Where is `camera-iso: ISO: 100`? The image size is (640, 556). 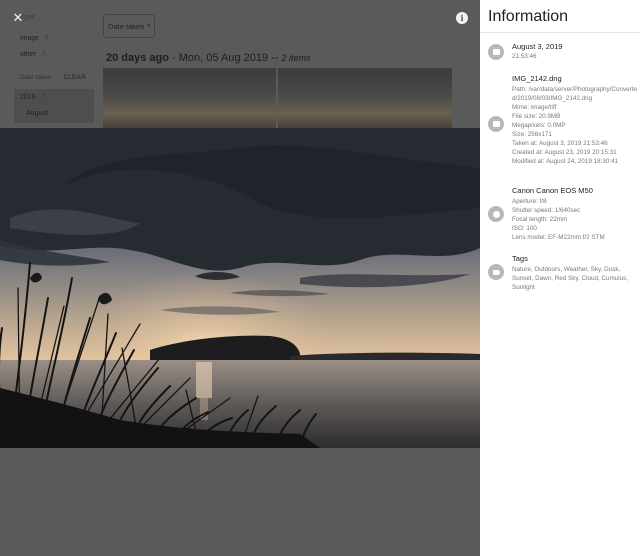 camera-iso: ISO: 100 is located at coordinates (524, 228).